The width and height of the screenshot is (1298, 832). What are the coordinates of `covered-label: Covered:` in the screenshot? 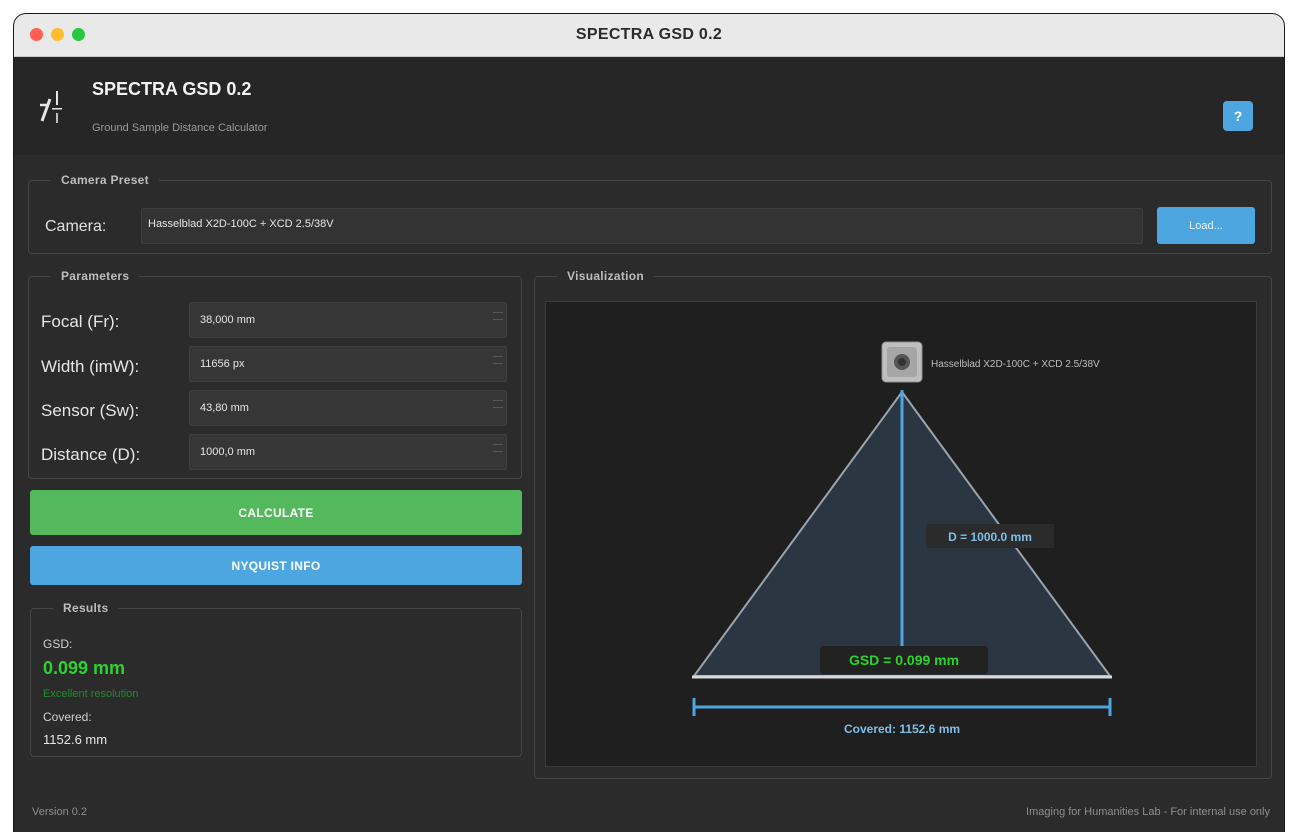 It's located at (67, 717).